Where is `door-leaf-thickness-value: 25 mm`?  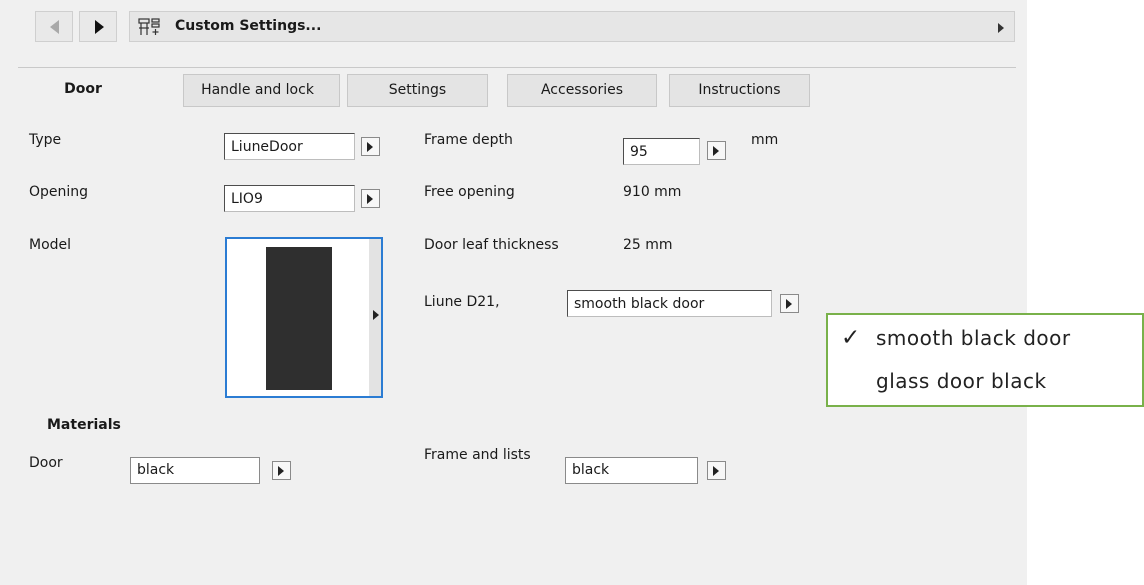
door-leaf-thickness-value: 25 mm is located at coordinates (648, 245).